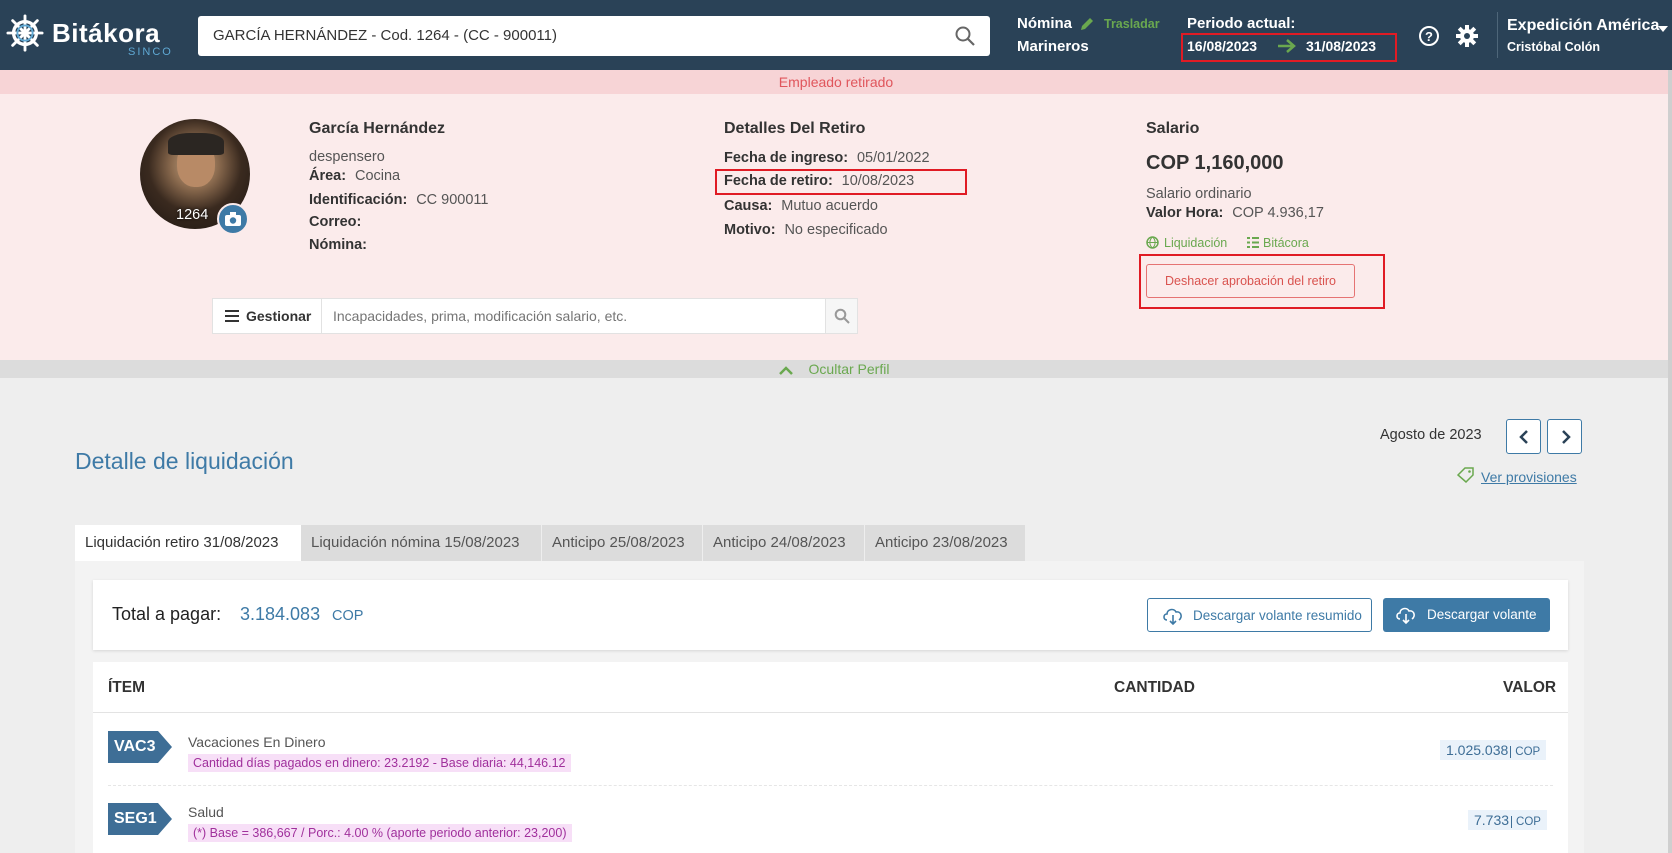 Image resolution: width=1672 pixels, height=853 pixels. What do you see at coordinates (279, 316) in the screenshot?
I see `manage-button-label: Gestionar` at bounding box center [279, 316].